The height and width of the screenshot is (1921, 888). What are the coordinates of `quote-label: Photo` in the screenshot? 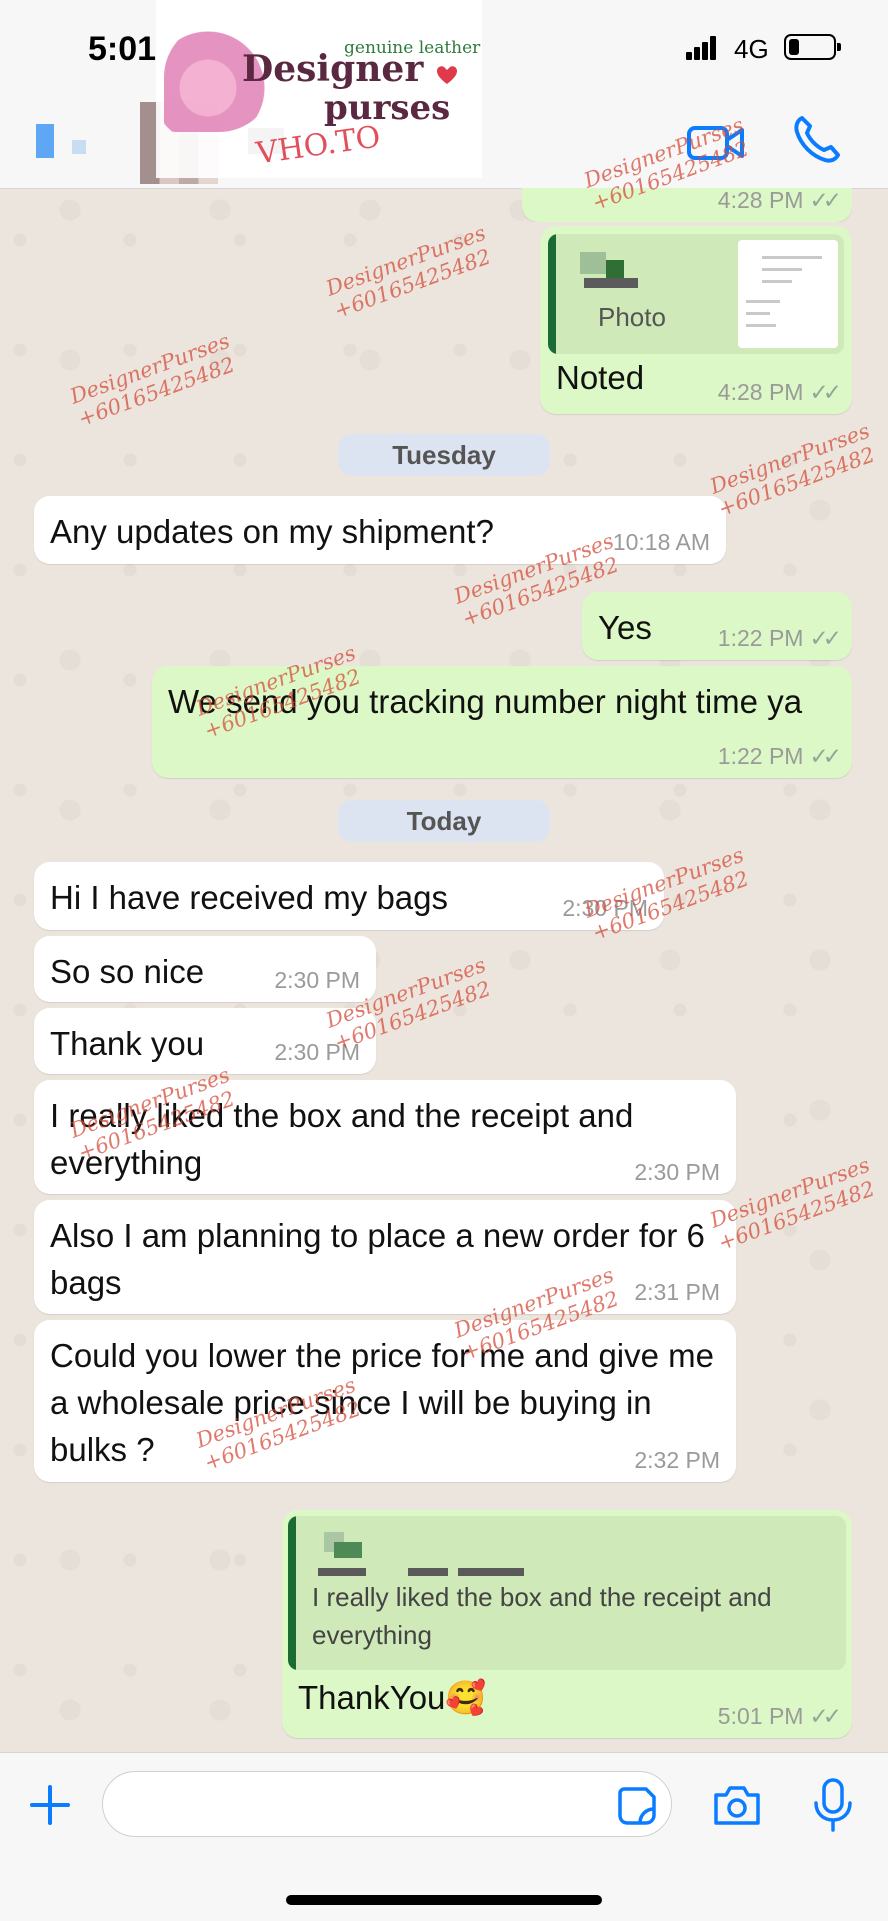 It's located at (632, 317).